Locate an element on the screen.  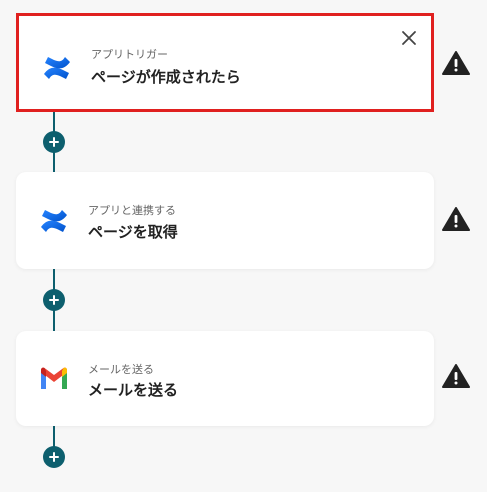
close-icon is located at coordinates (409, 38).